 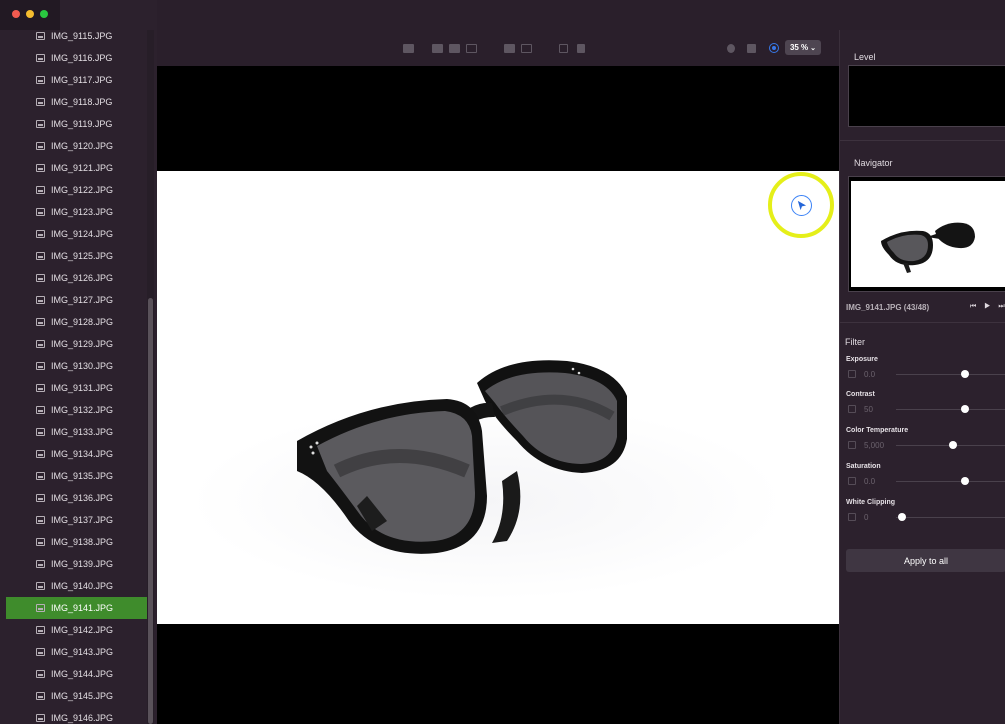 What do you see at coordinates (82, 718) in the screenshot?
I see `file-name: IMG_9146.JPG` at bounding box center [82, 718].